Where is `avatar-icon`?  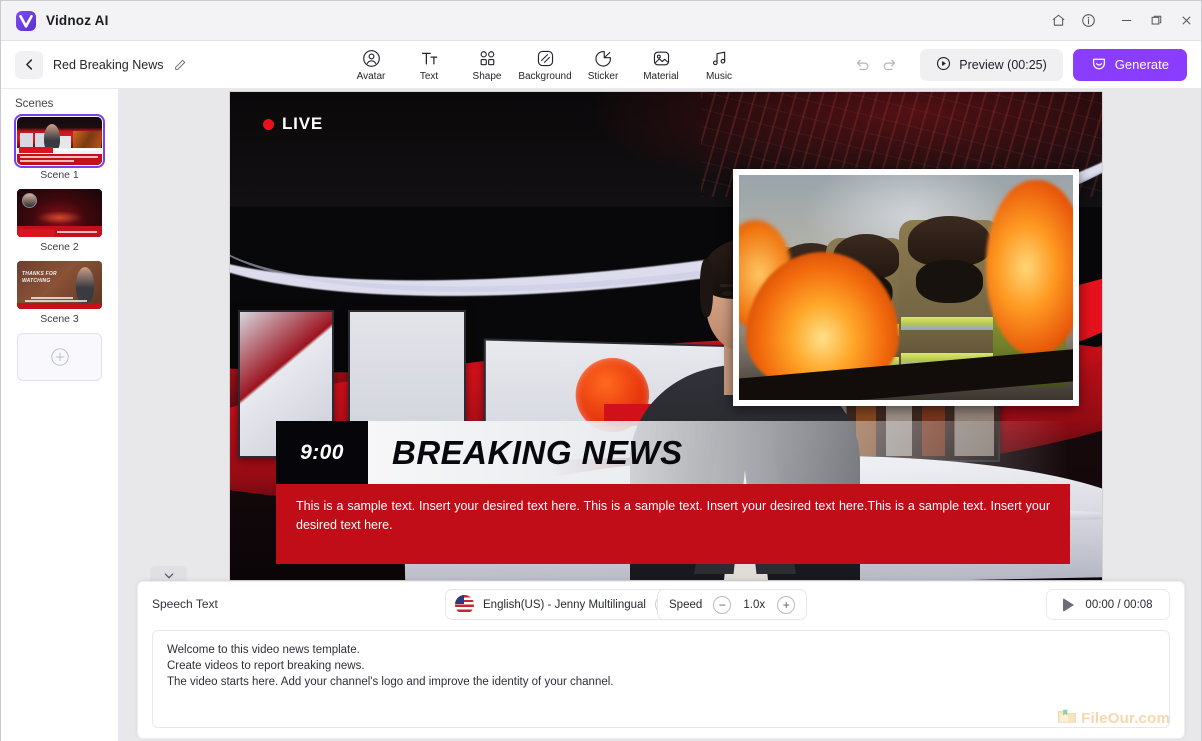
avatar-icon is located at coordinates (371, 58).